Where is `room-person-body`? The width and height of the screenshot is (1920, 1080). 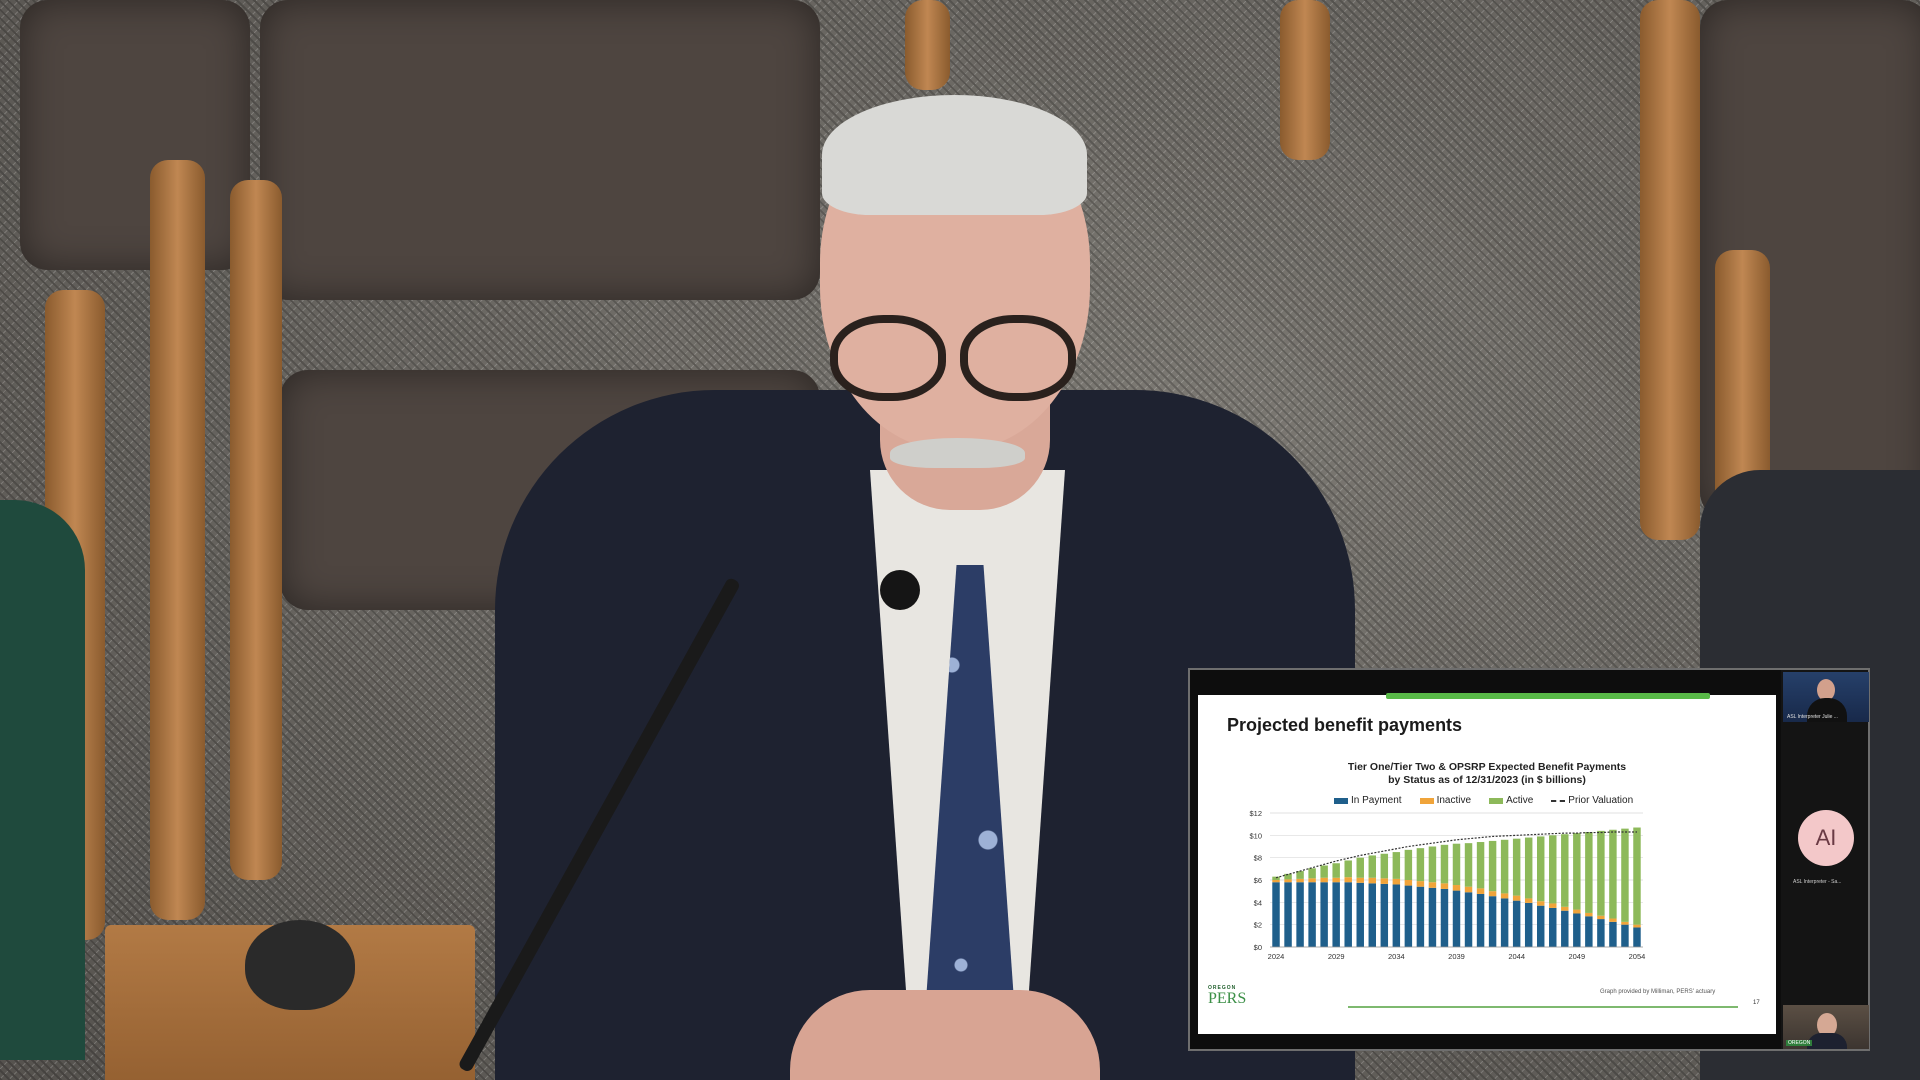
room-person-body is located at coordinates (1827, 1041).